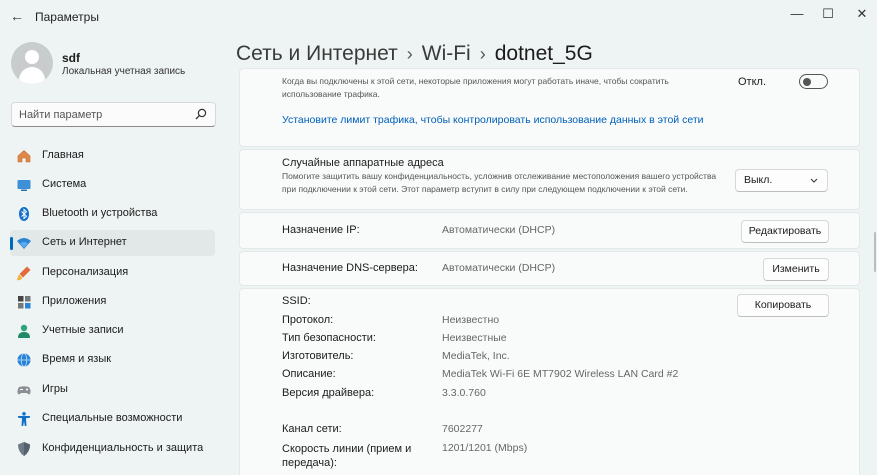 The height and width of the screenshot is (475, 877). What do you see at coordinates (485, 448) in the screenshot?
I see `property-value: 1201/1201 (Mbps)` at bounding box center [485, 448].